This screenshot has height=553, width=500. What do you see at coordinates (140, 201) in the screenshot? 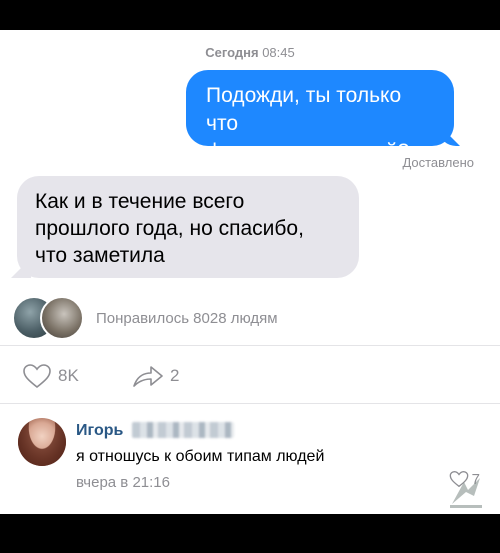
I see `incoming-message-line: Как и в течение всего` at bounding box center [140, 201].